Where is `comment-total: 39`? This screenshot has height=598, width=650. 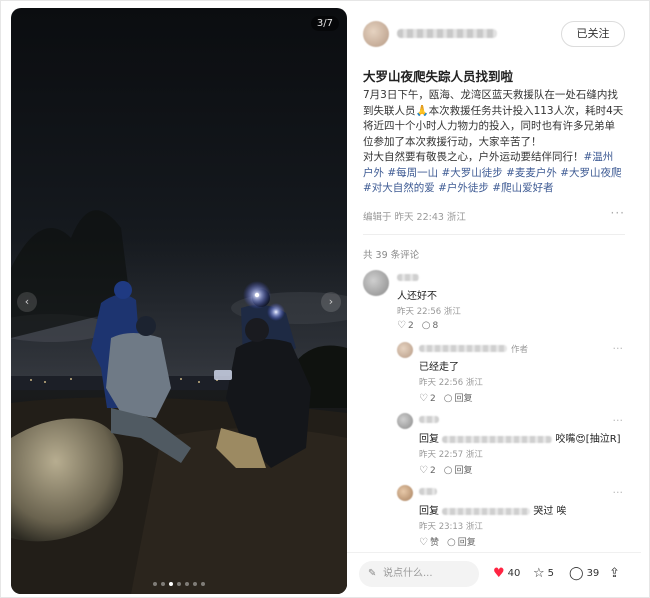
comment-total: 39 is located at coordinates (593, 573).